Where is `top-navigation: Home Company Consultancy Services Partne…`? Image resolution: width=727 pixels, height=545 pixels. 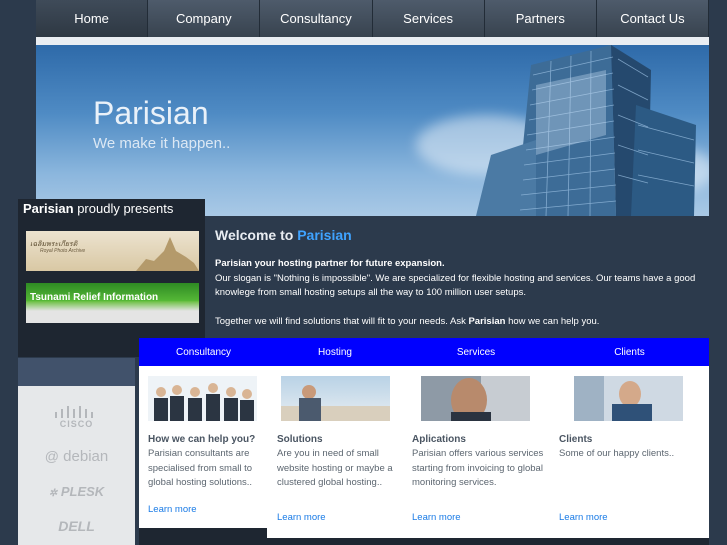 top-navigation: Home Company Consultancy Services Partne… is located at coordinates (373, 18).